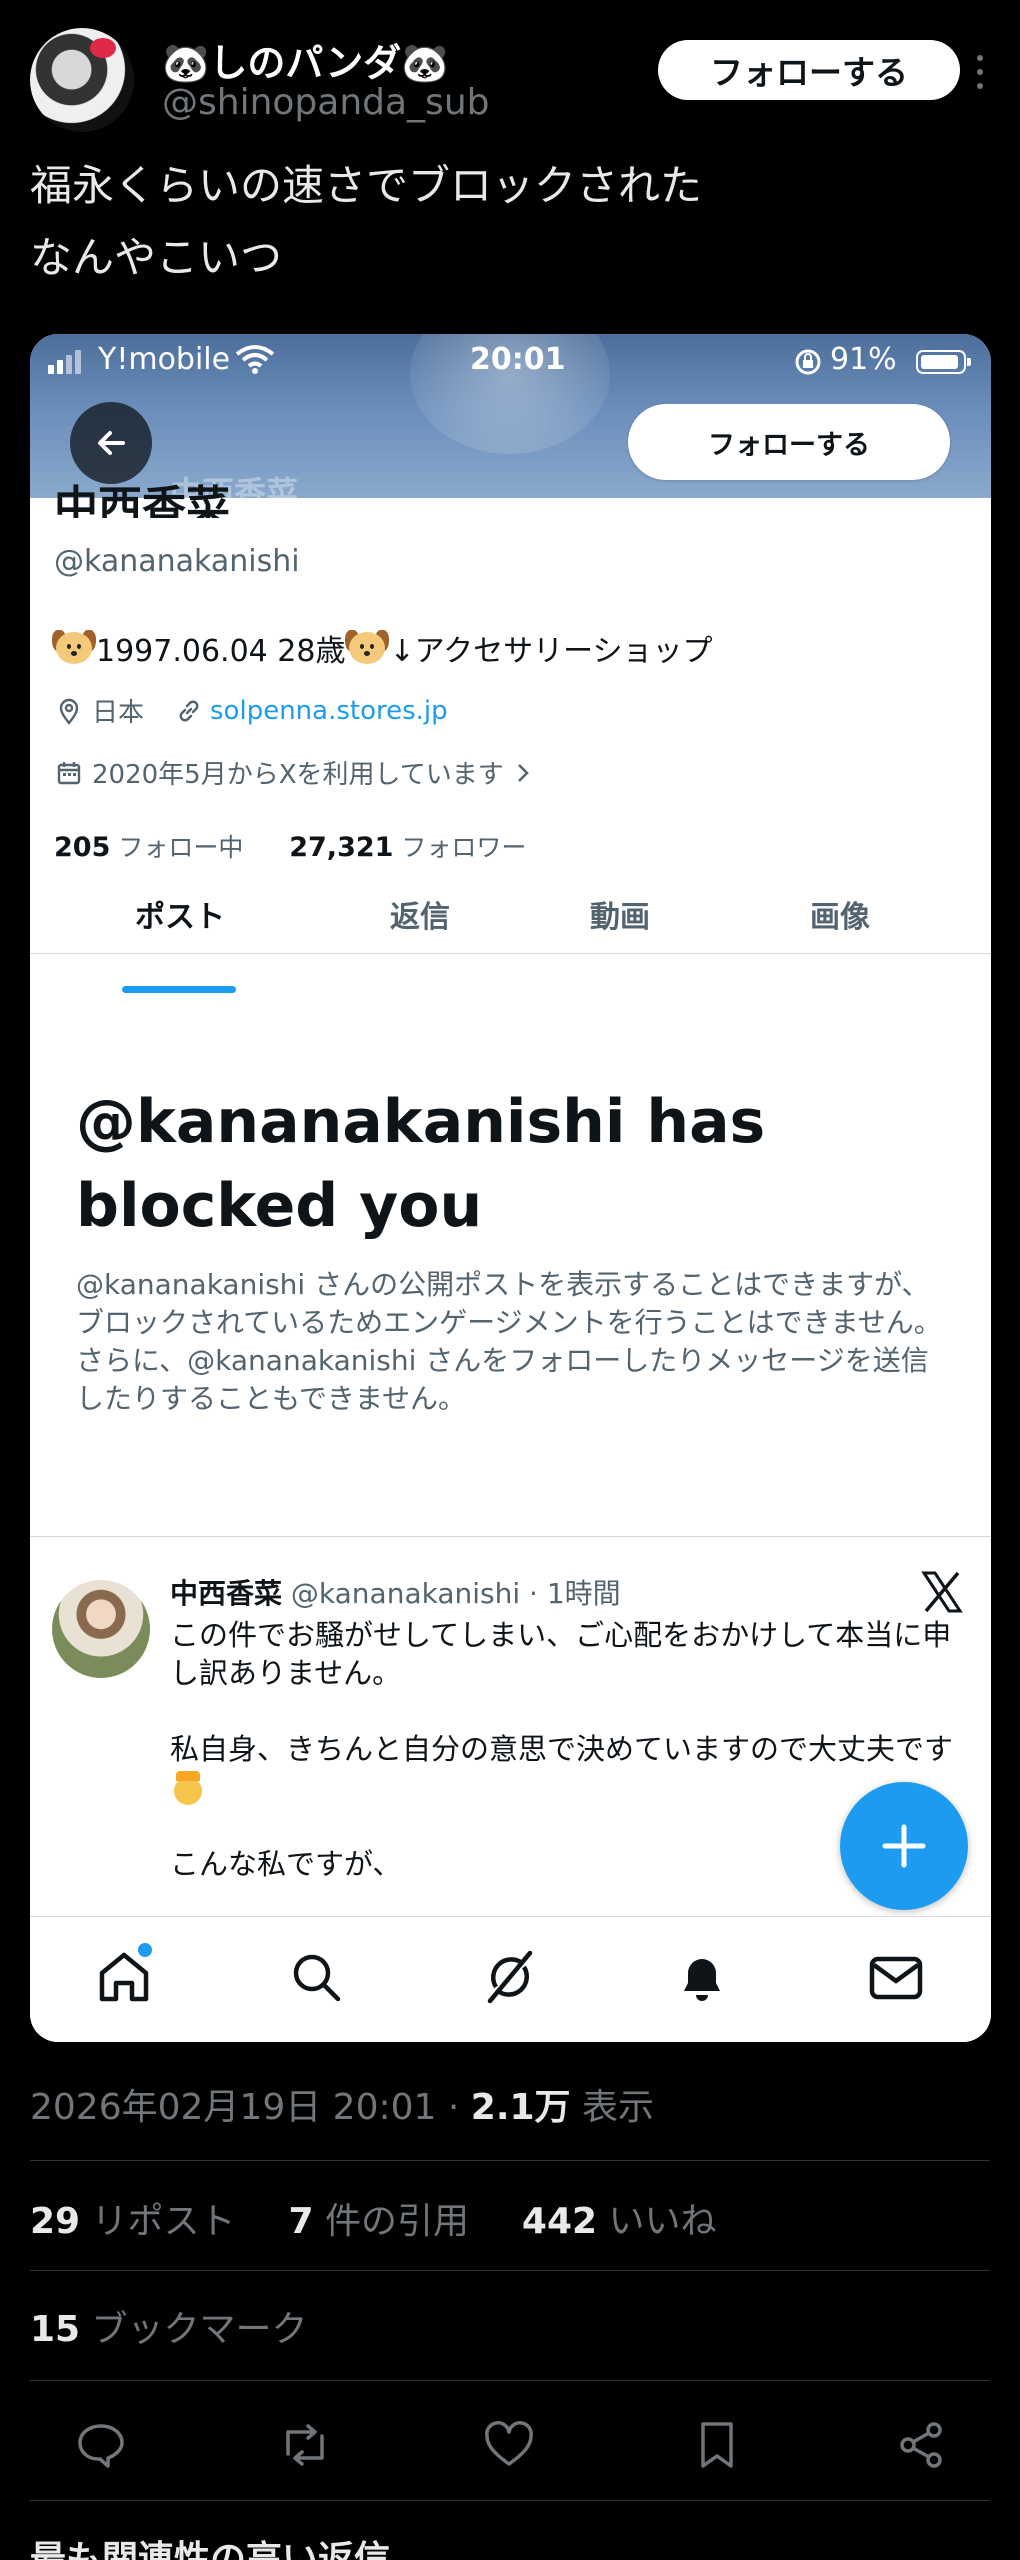 The width and height of the screenshot is (1020, 2560). I want to click on avatar, so click(82, 80).